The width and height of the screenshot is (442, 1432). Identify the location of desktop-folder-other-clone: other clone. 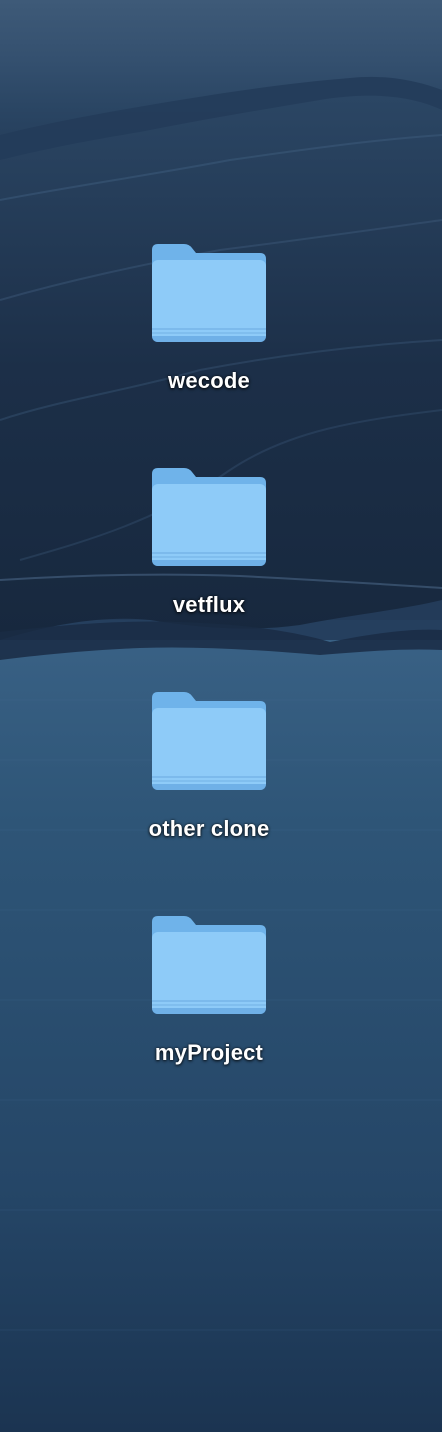
(209, 766).